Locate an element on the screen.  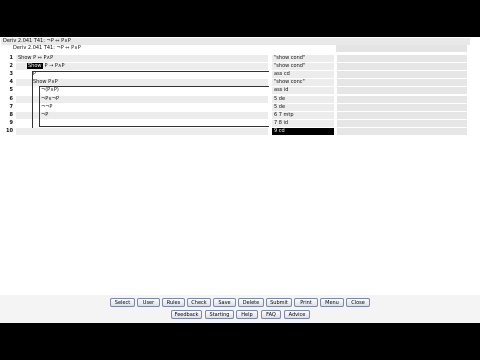
starting-button: Starting is located at coordinates (219, 314).